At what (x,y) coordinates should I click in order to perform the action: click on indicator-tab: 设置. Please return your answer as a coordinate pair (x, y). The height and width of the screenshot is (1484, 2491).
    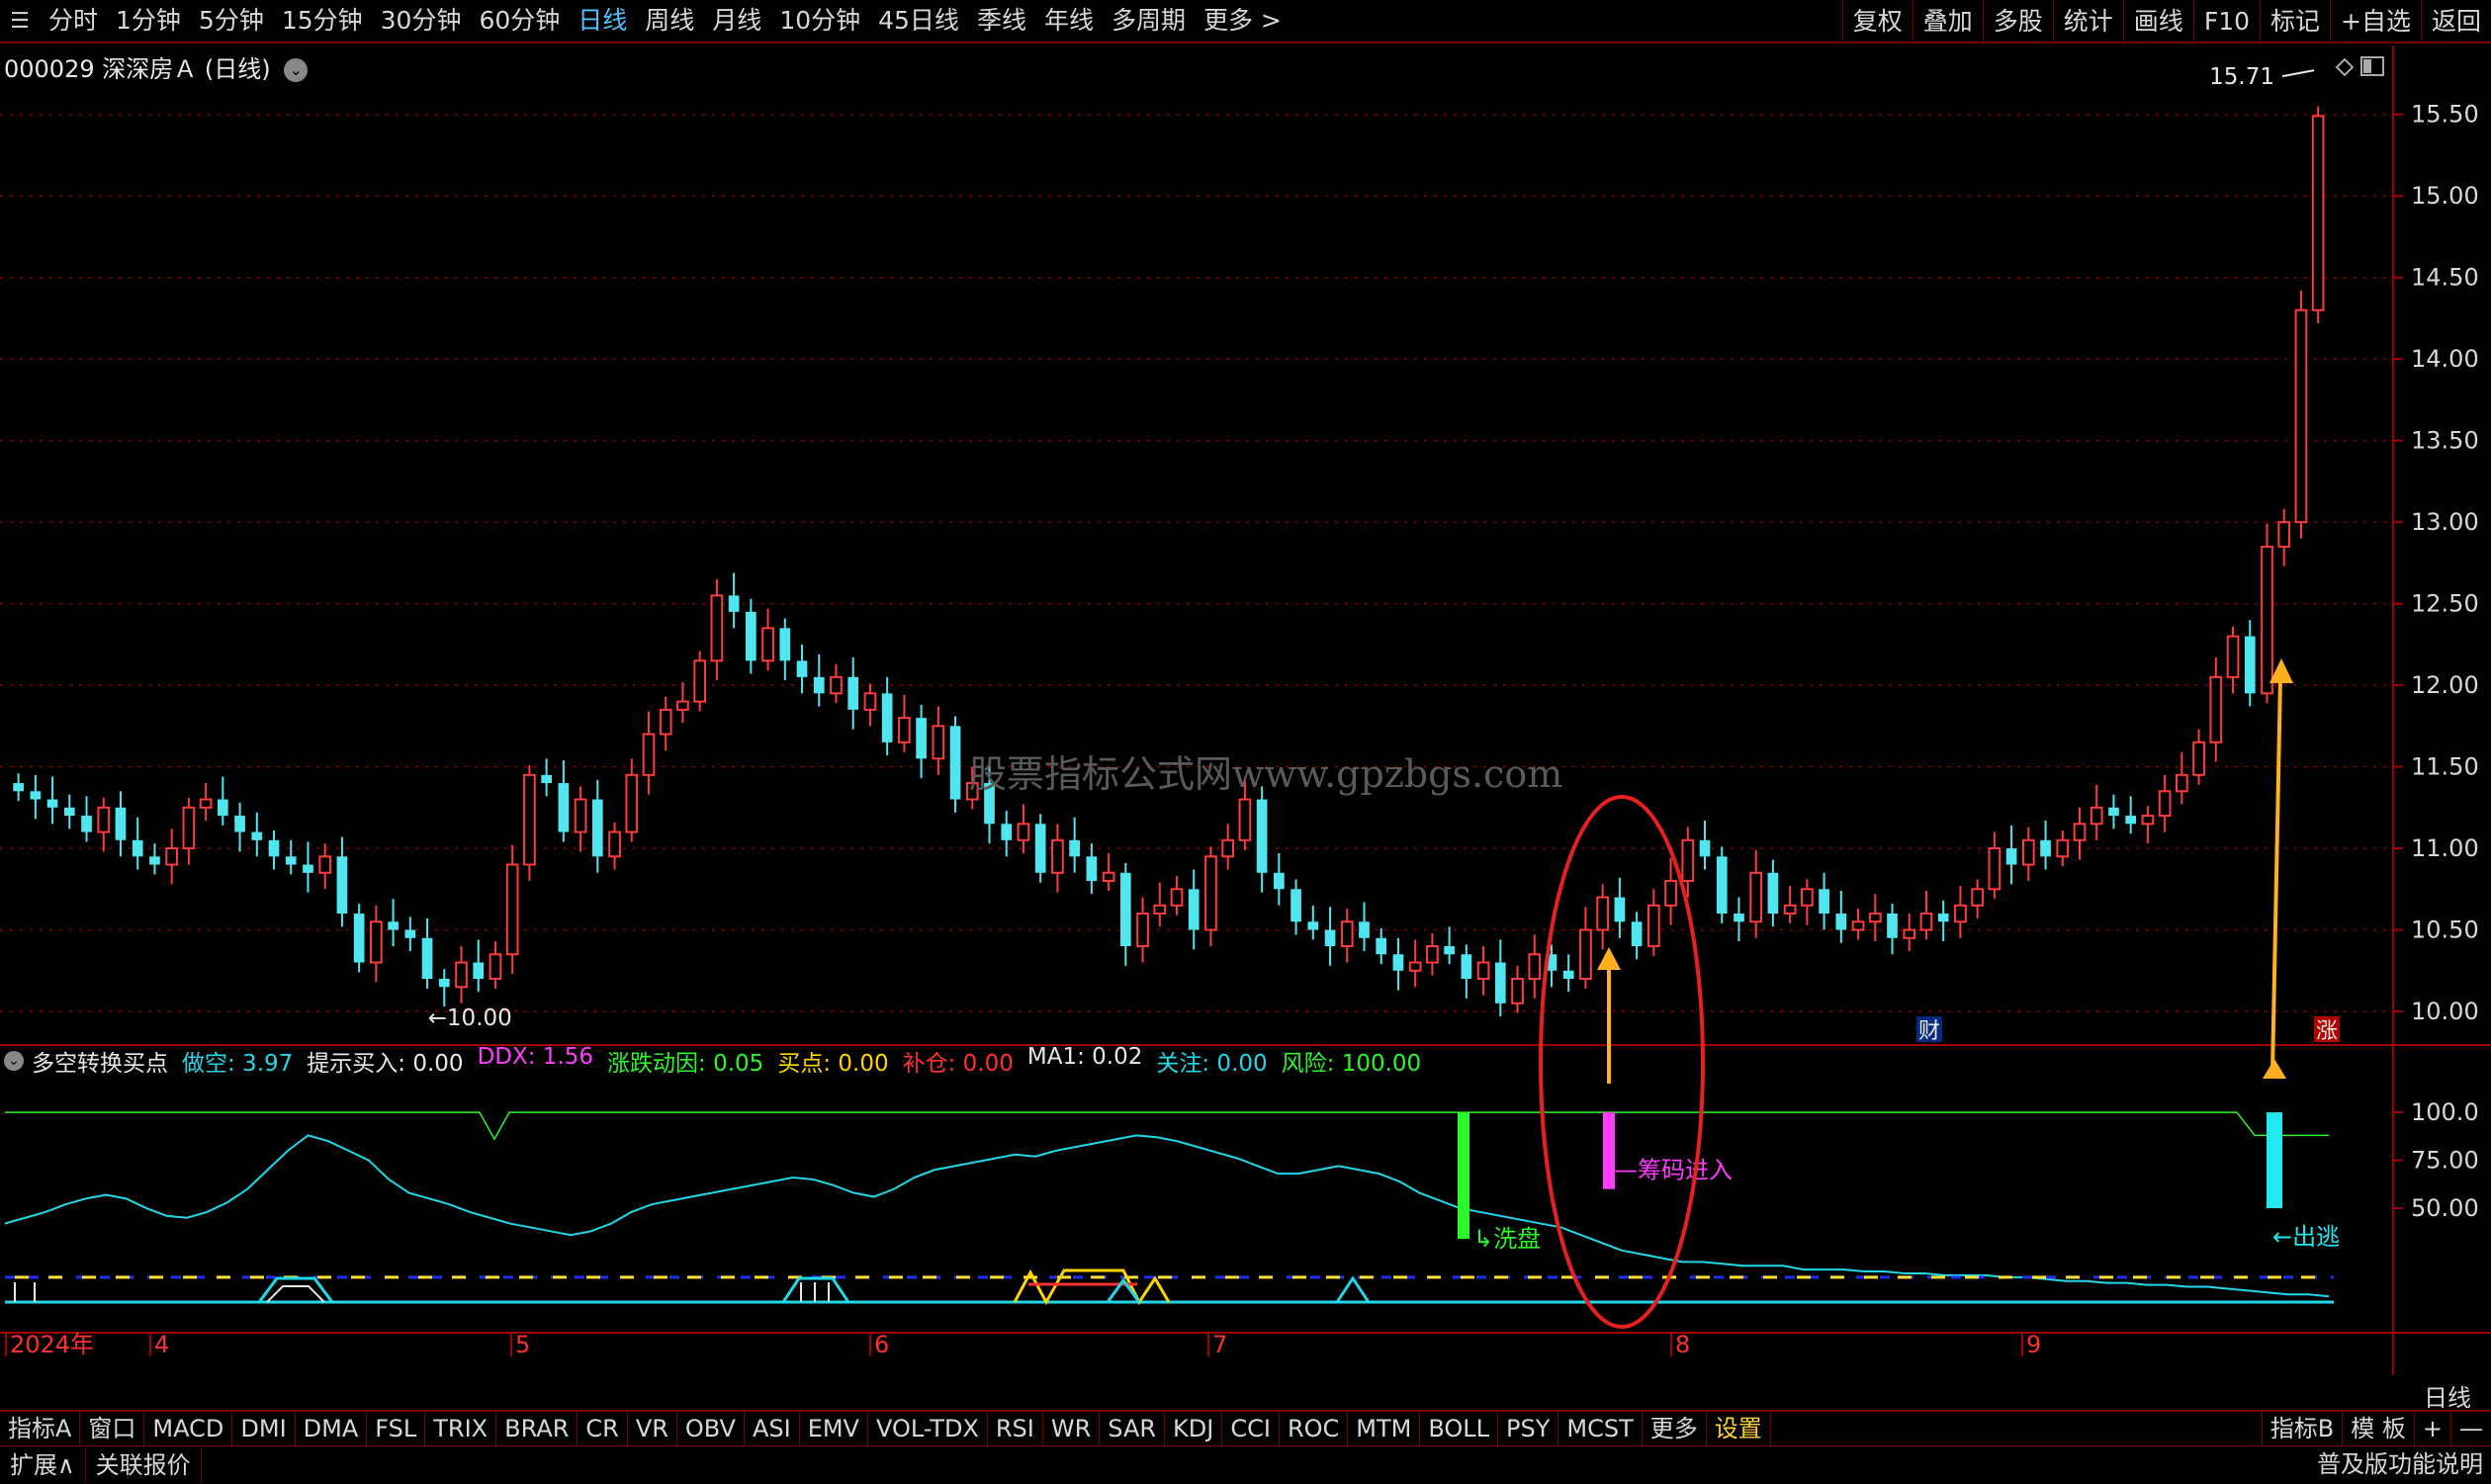
    Looking at the image, I should click on (1739, 1428).